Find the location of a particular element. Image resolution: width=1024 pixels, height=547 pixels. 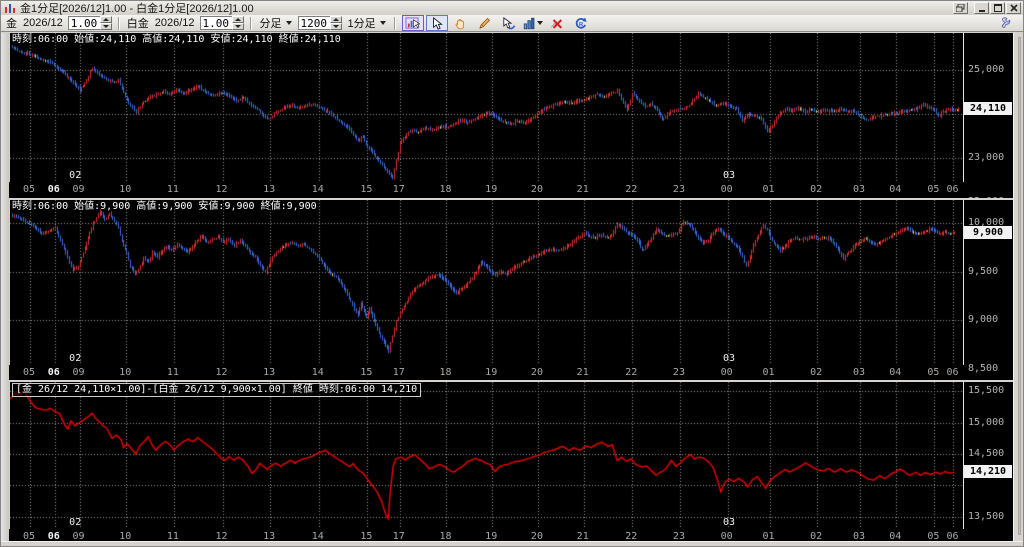

maximize-button is located at coordinates (997, 8).